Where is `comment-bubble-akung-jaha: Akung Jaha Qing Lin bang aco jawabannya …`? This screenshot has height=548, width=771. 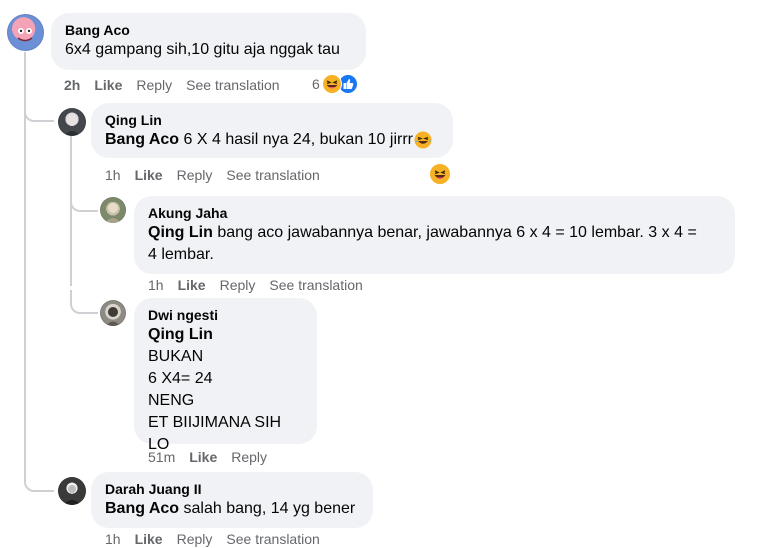 comment-bubble-akung-jaha: Akung Jaha Qing Lin bang aco jawabannya … is located at coordinates (434, 235).